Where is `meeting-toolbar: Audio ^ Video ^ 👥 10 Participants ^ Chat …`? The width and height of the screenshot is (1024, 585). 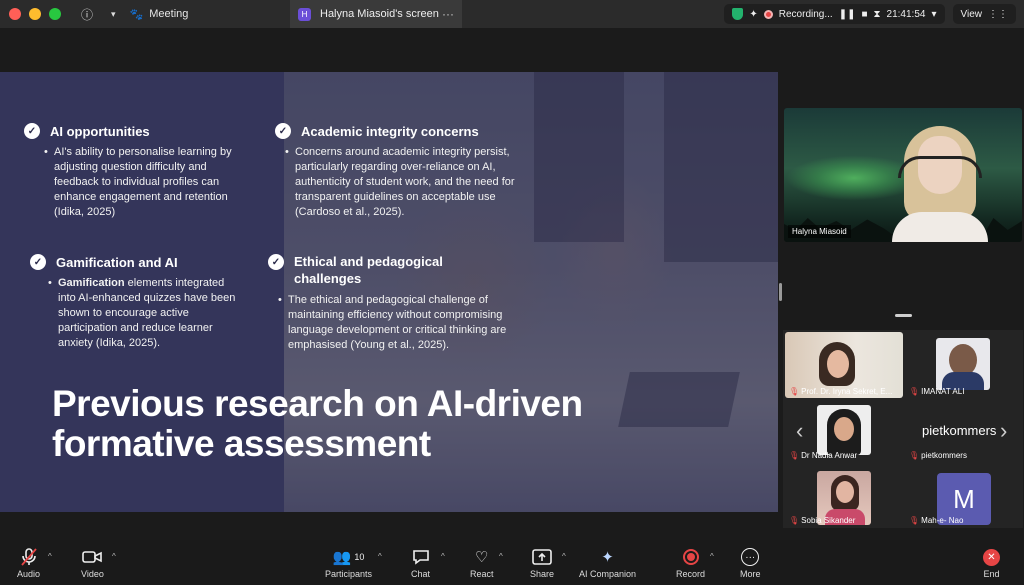 meeting-toolbar: Audio ^ Video ^ 👥 10 Participants ^ Chat … is located at coordinates (512, 562).